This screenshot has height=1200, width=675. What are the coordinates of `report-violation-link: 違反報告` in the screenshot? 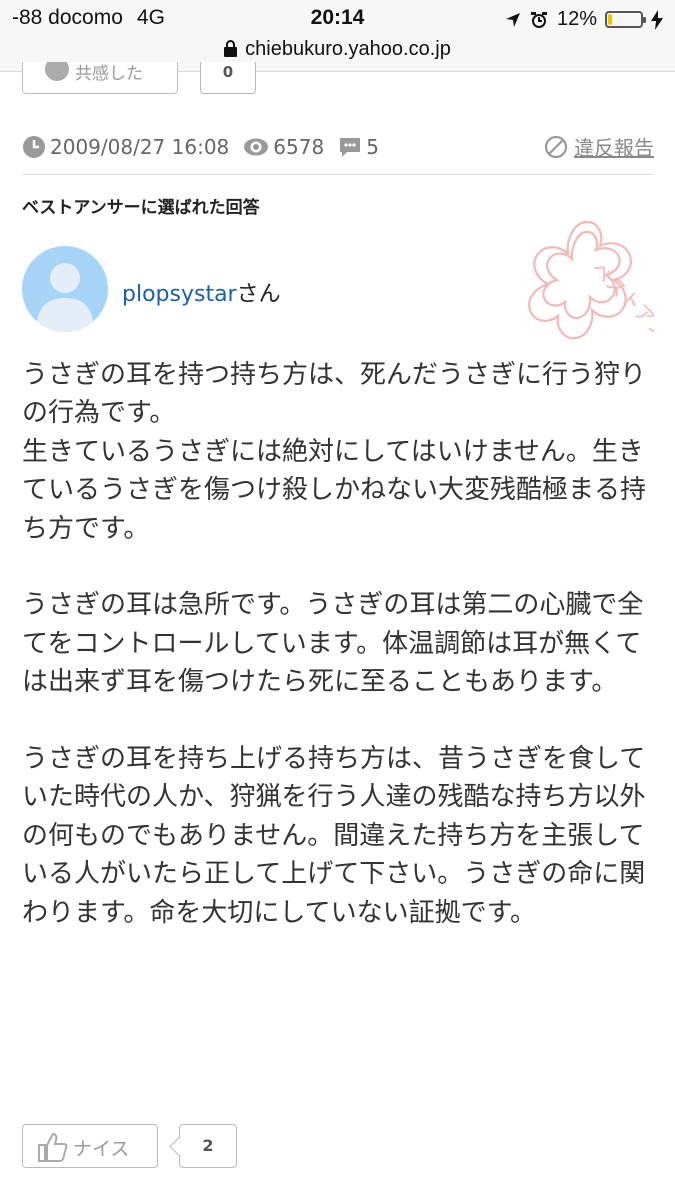 It's located at (599, 146).